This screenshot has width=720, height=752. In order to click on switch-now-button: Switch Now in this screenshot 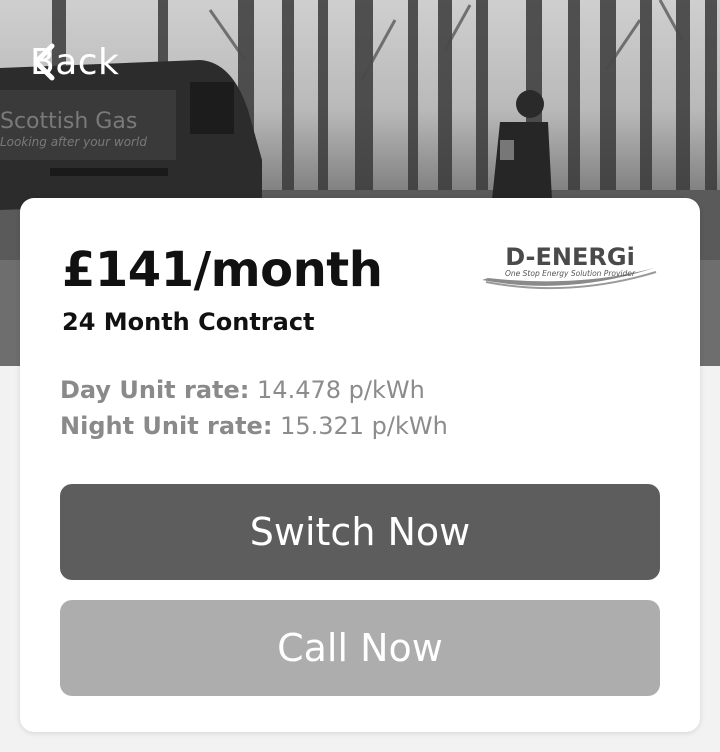, I will do `click(360, 532)`.